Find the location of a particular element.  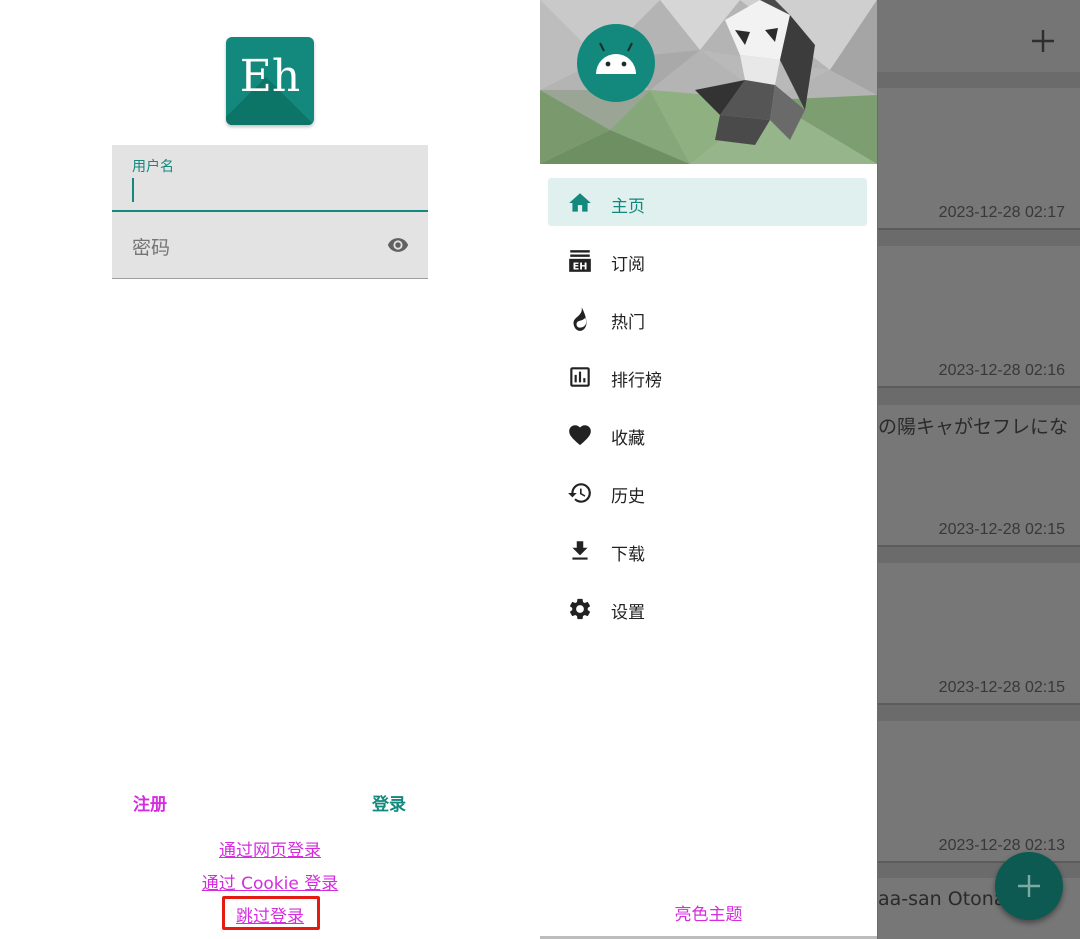

web-login-link: 通过网页登录 is located at coordinates (270, 851).